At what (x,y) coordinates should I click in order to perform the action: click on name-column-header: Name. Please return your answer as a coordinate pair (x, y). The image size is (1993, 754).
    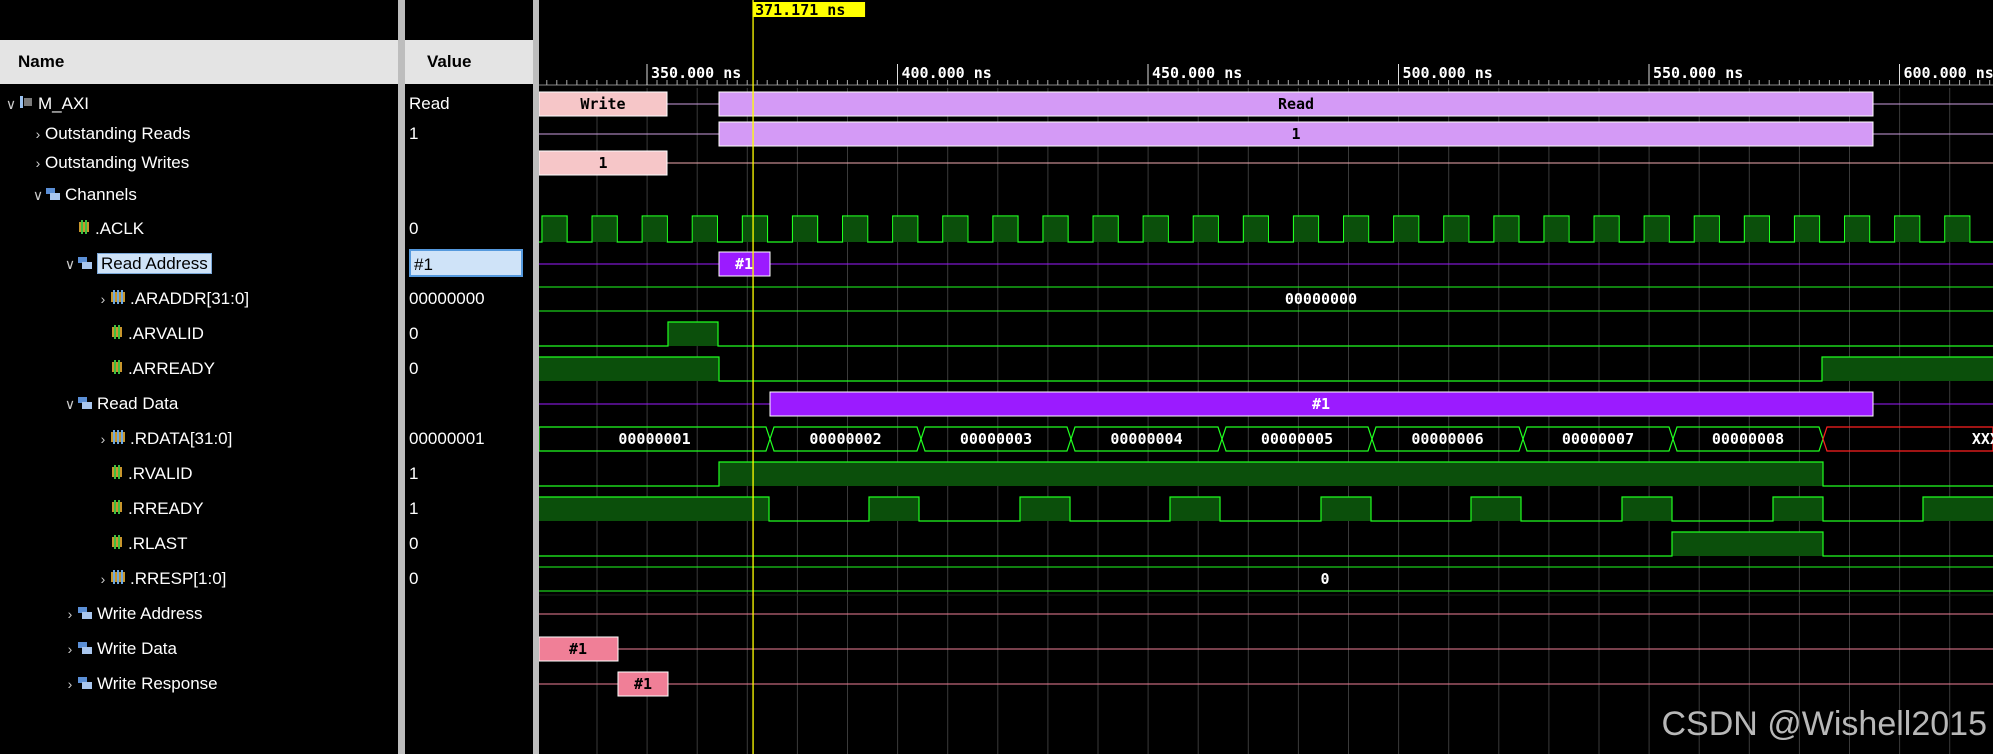
    Looking at the image, I should click on (199, 62).